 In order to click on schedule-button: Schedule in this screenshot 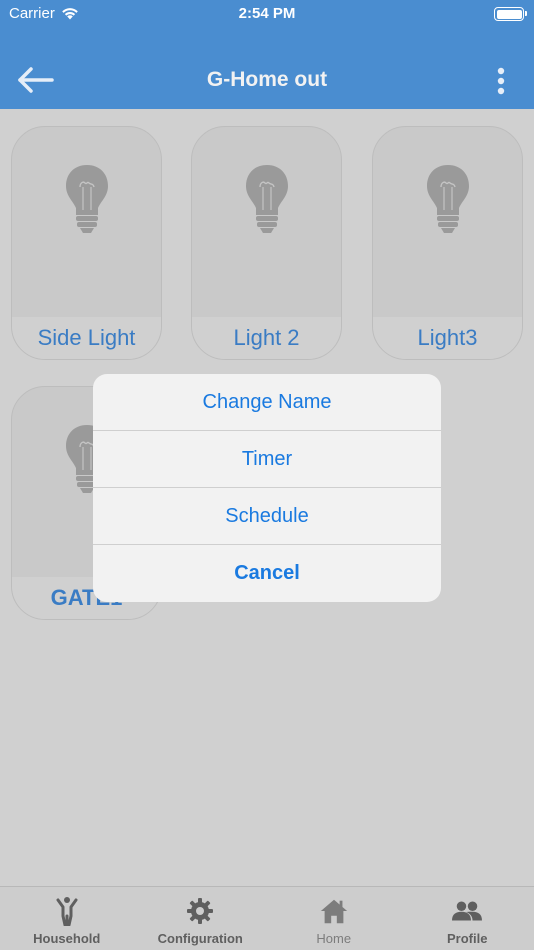, I will do `click(267, 516)`.